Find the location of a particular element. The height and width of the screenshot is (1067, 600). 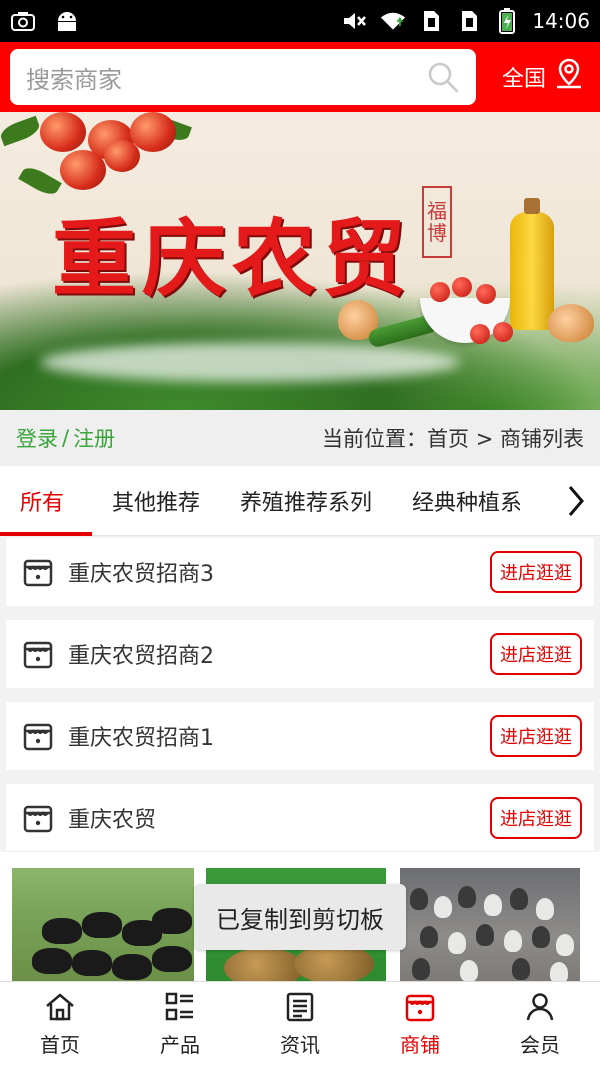

location-pin-icon is located at coordinates (569, 77).